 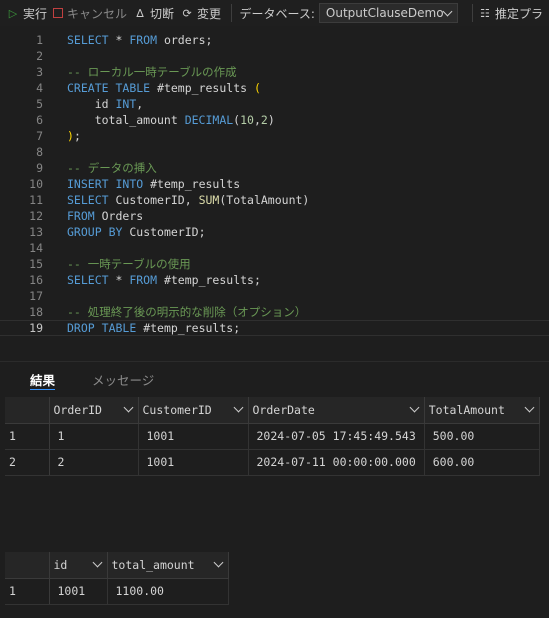 What do you see at coordinates (39, 120) in the screenshot?
I see `line-number: 6` at bounding box center [39, 120].